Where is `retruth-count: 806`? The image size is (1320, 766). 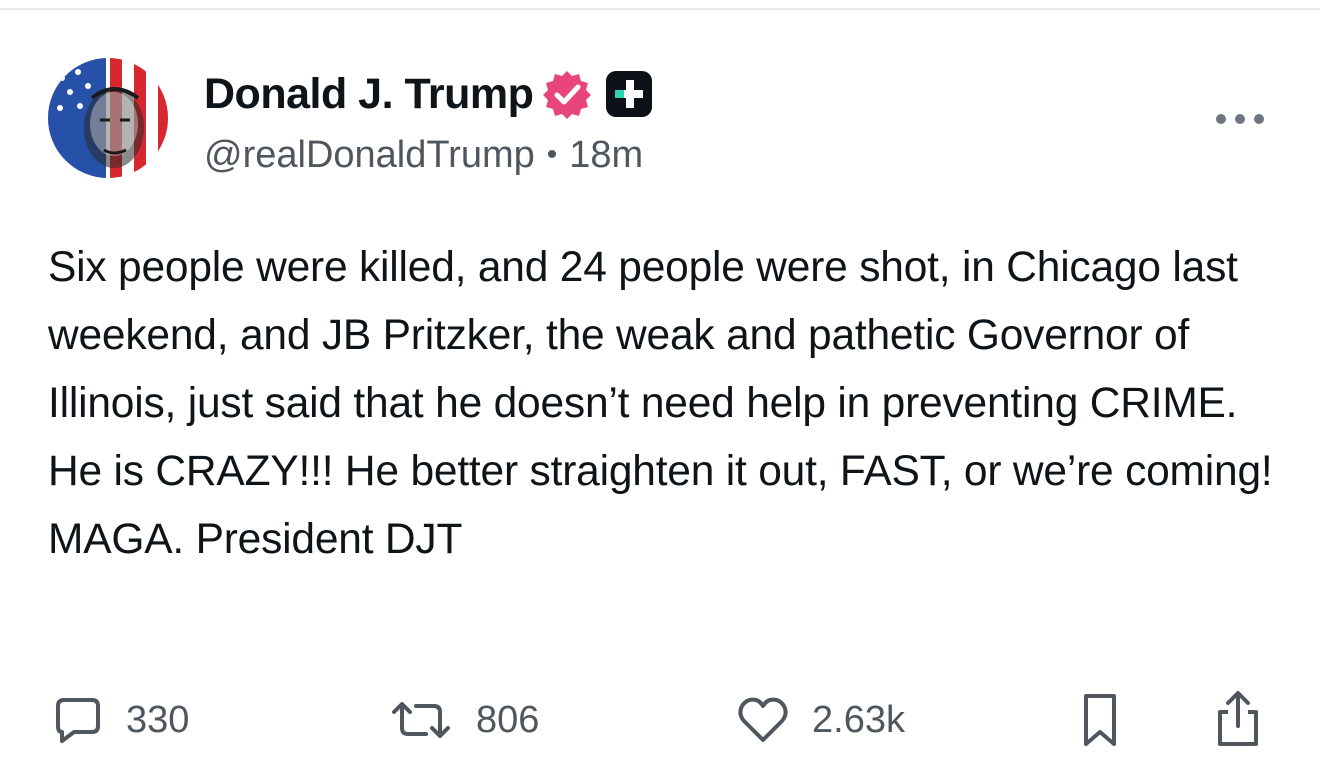 retruth-count: 806 is located at coordinates (508, 719).